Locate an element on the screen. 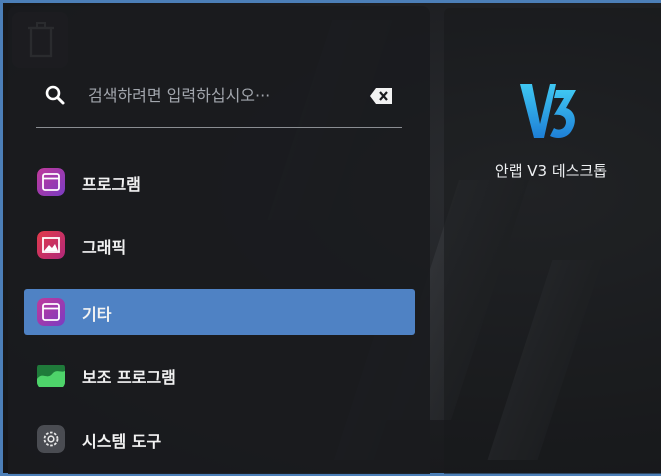 This screenshot has height=476, width=661. image-icon is located at coordinates (51, 245).